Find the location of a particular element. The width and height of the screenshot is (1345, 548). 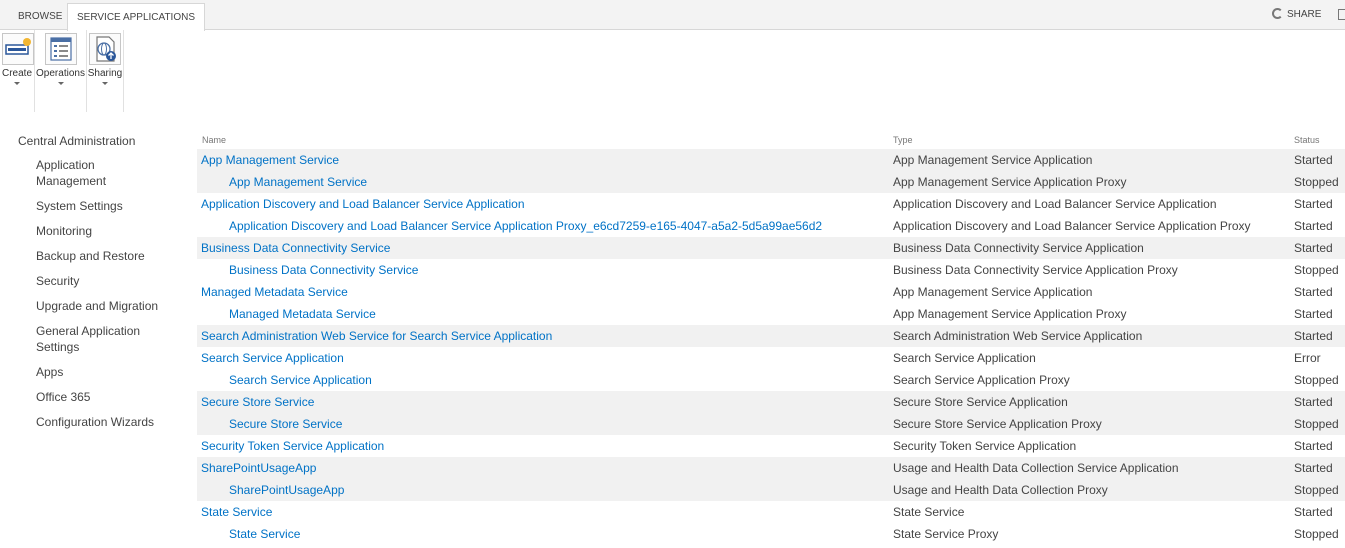

service-type: Secure Store Service Application is located at coordinates (980, 402).